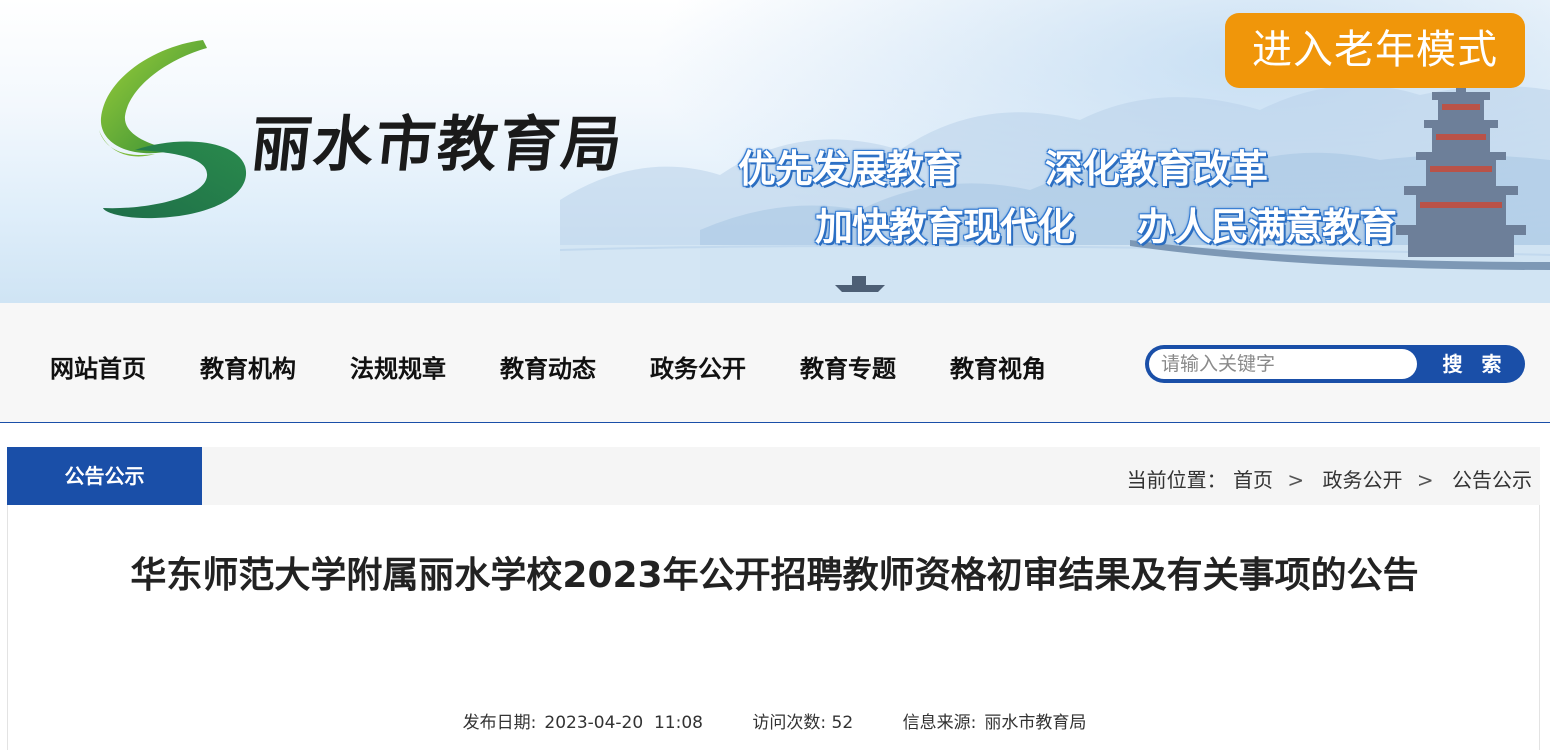  I want to click on site-title: 丽水市教育局, so click(437, 145).